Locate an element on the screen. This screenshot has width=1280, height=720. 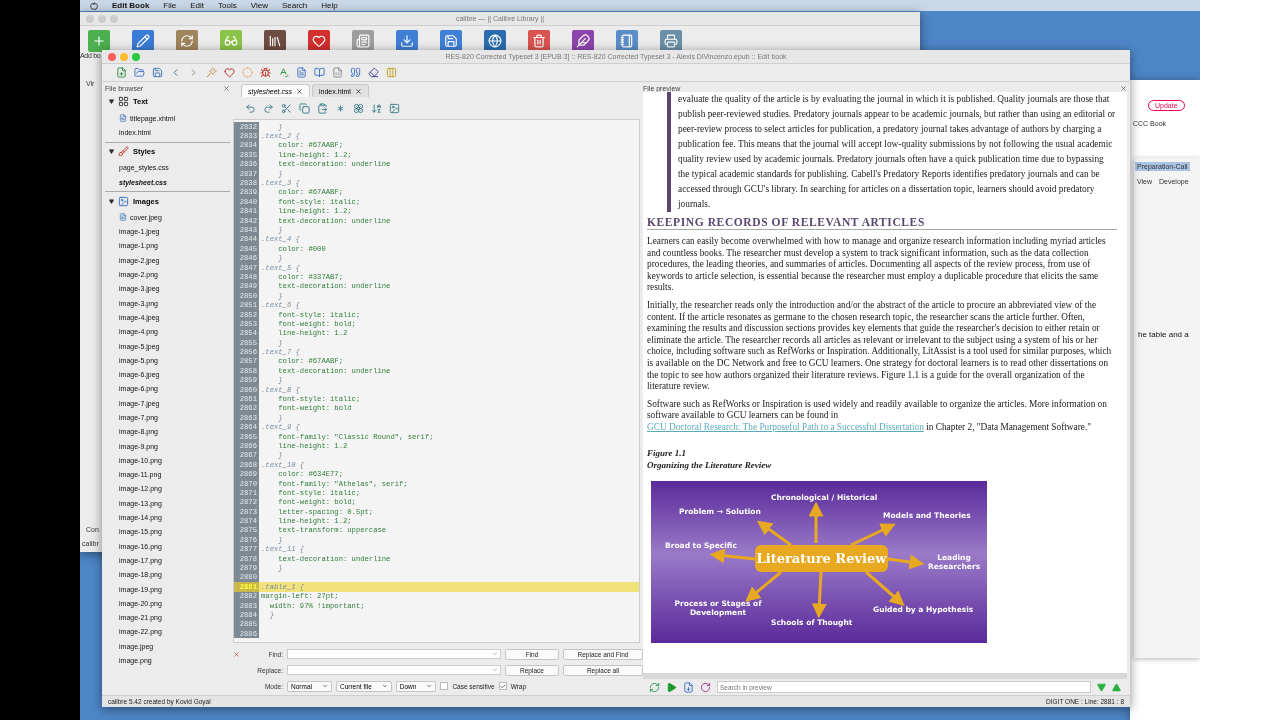
paste-icon is located at coordinates (322, 108).